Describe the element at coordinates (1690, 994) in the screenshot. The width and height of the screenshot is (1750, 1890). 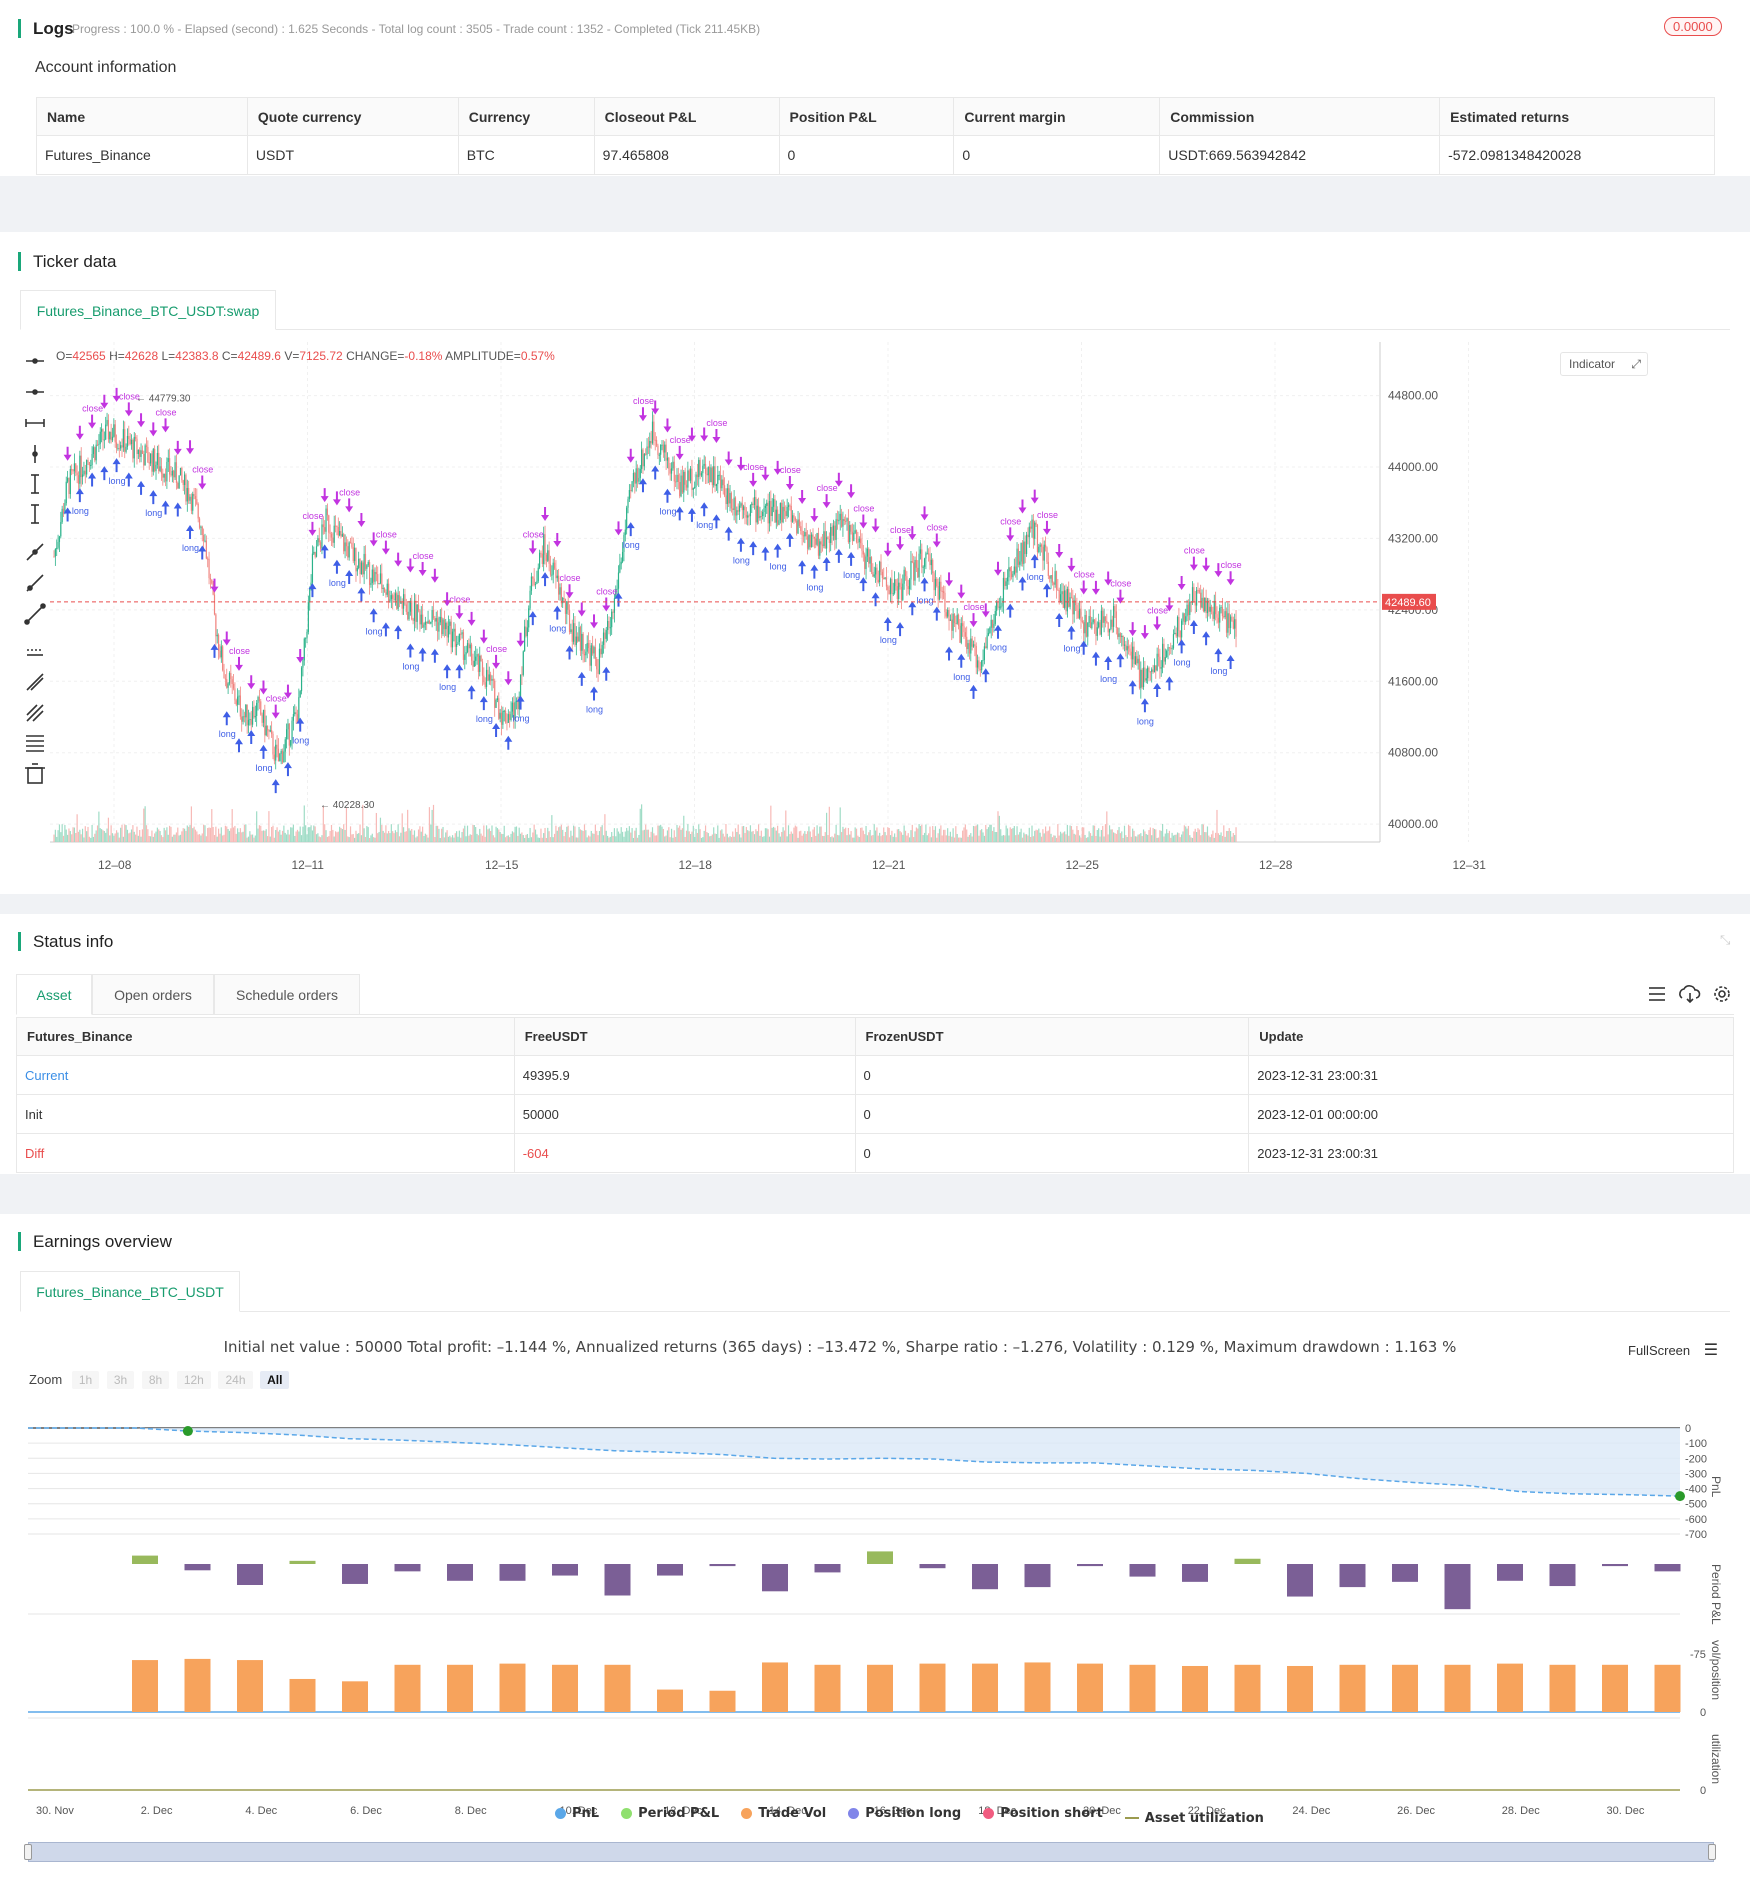
I see `cloud-download-icon` at that location.